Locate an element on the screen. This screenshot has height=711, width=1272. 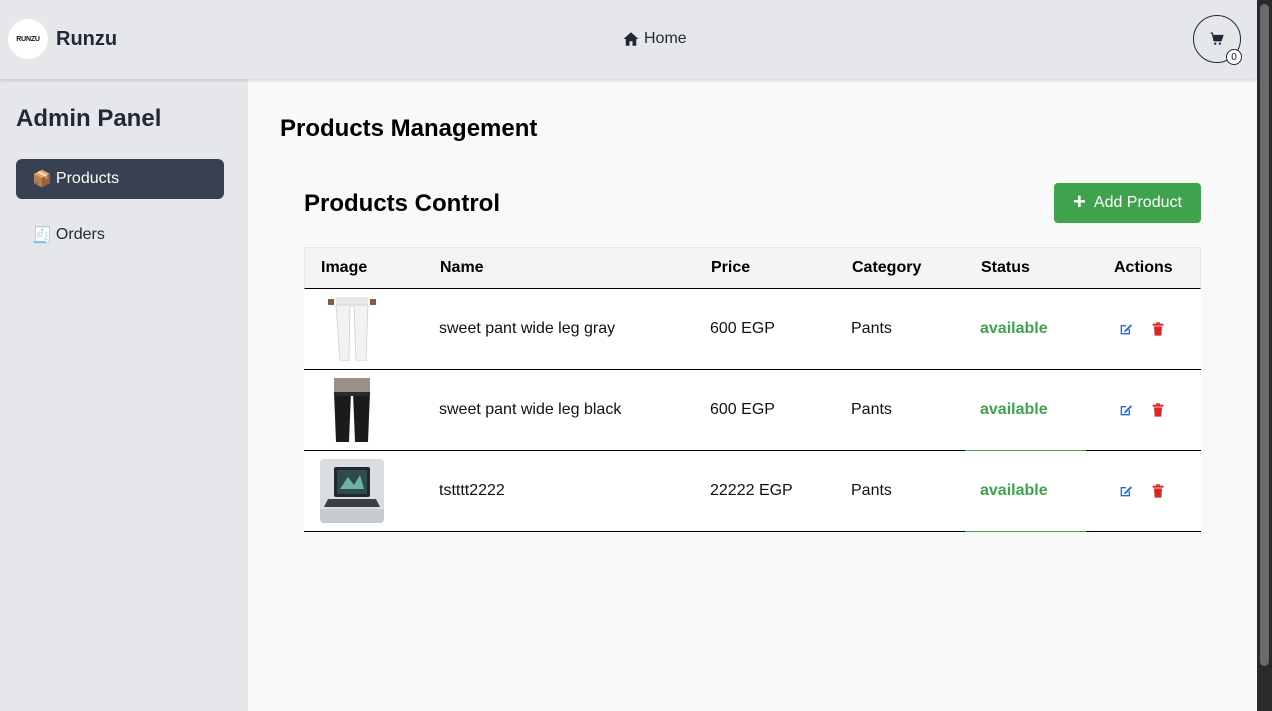
sidebar-item-products: 📦 Products is located at coordinates (120, 179).